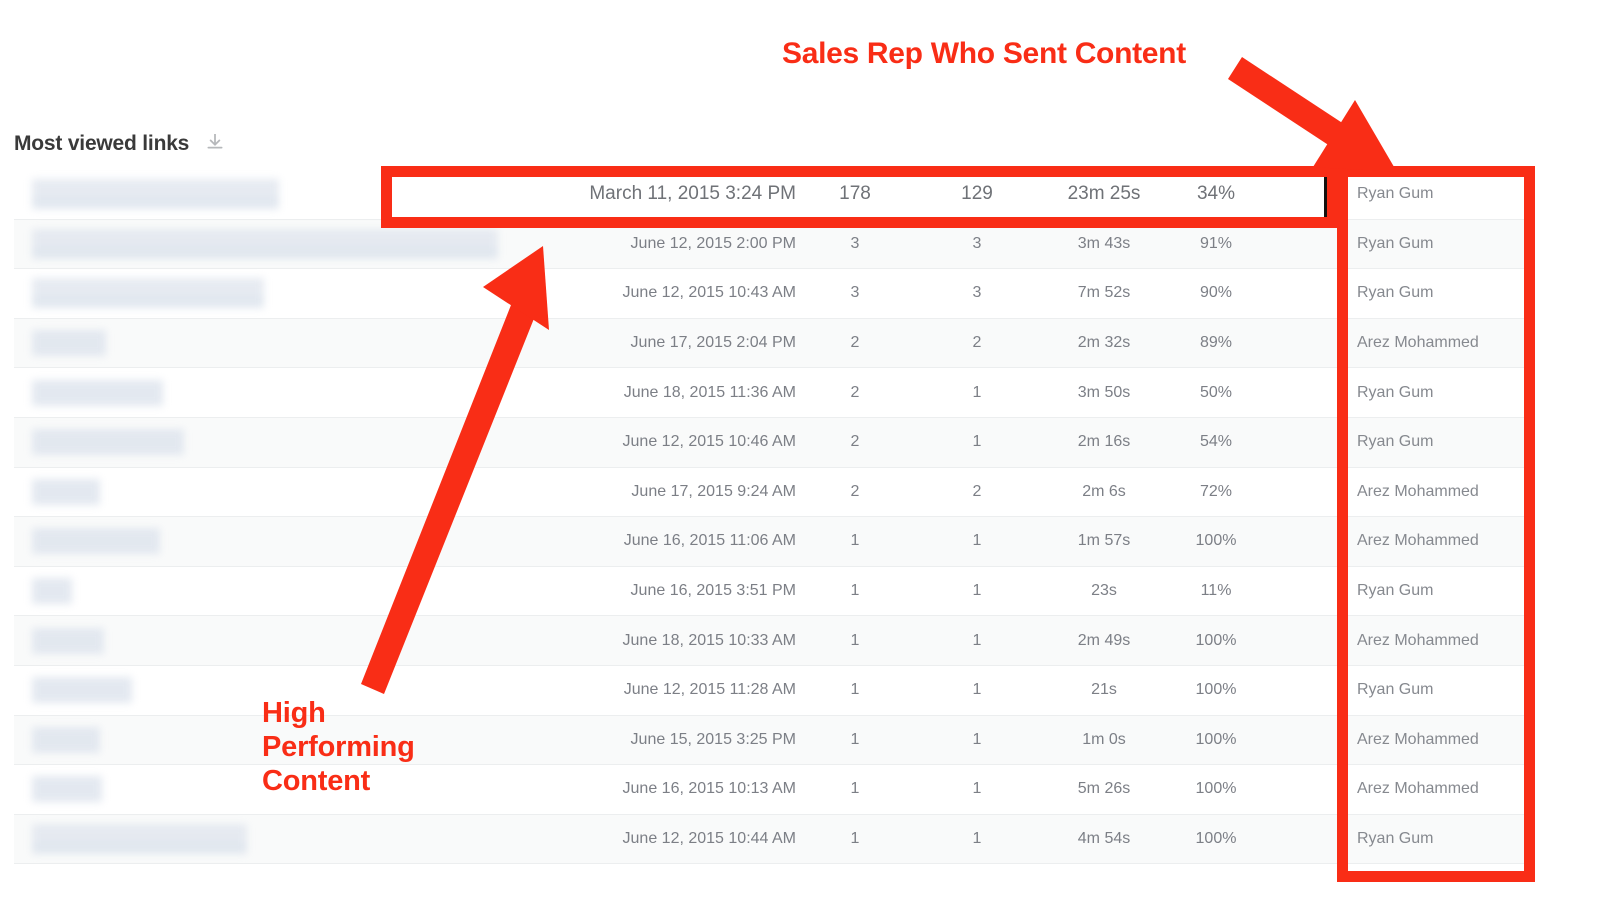  I want to click on completion-cell: 54%, so click(1216, 442).